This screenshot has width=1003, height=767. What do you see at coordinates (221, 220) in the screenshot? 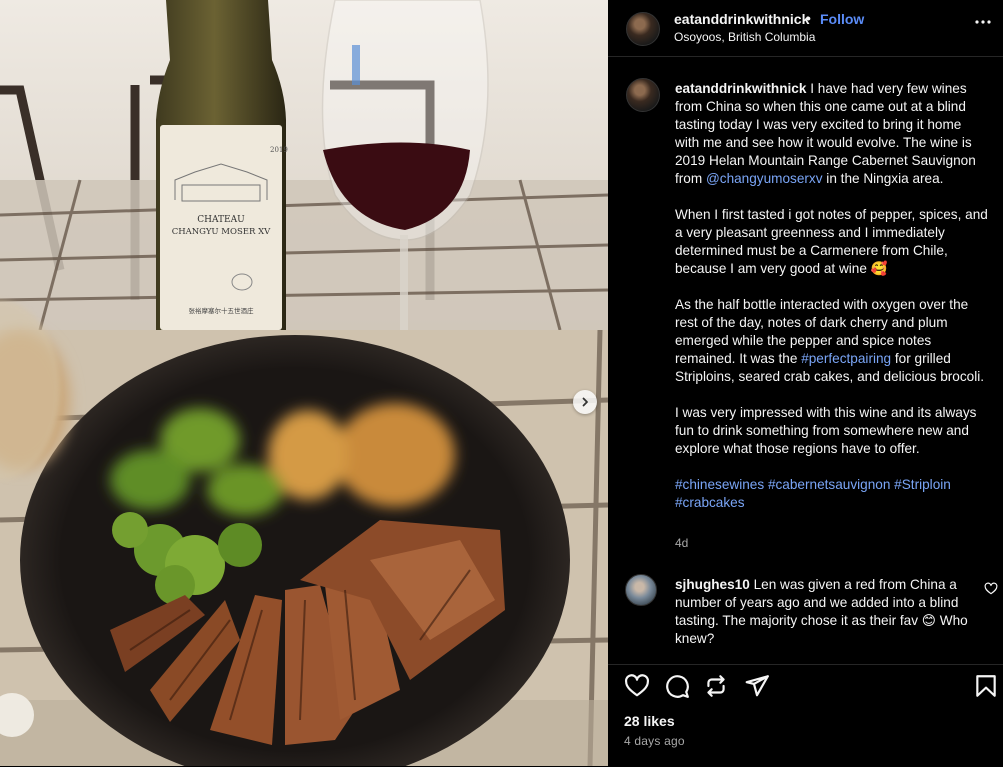
I see `svg-text: CHATEAU` at bounding box center [221, 220].